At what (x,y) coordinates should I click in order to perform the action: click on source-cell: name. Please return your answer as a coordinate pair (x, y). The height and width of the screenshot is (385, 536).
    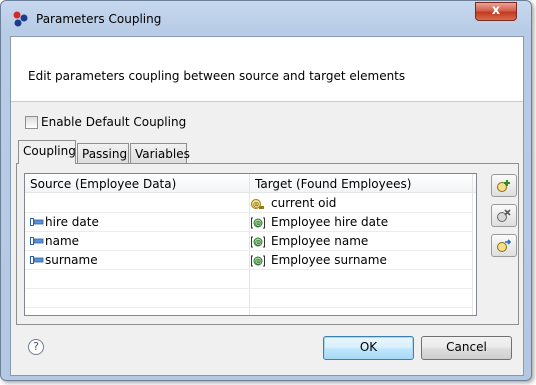
    Looking at the image, I should click on (135, 242).